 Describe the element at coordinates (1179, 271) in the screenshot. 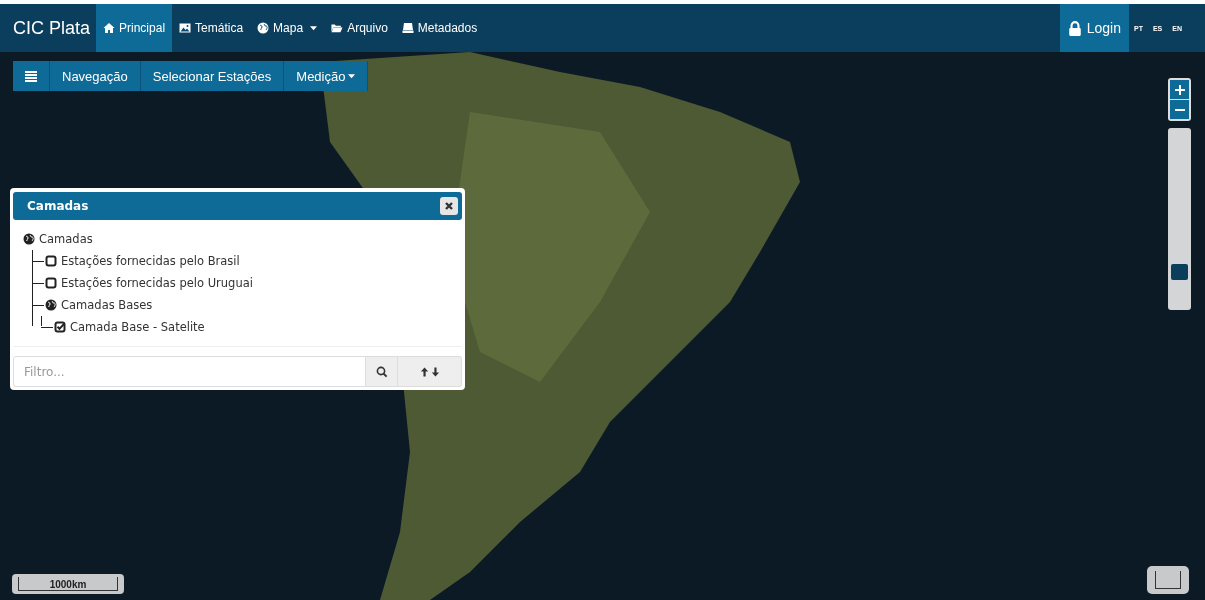

I see `slider-thumb` at that location.